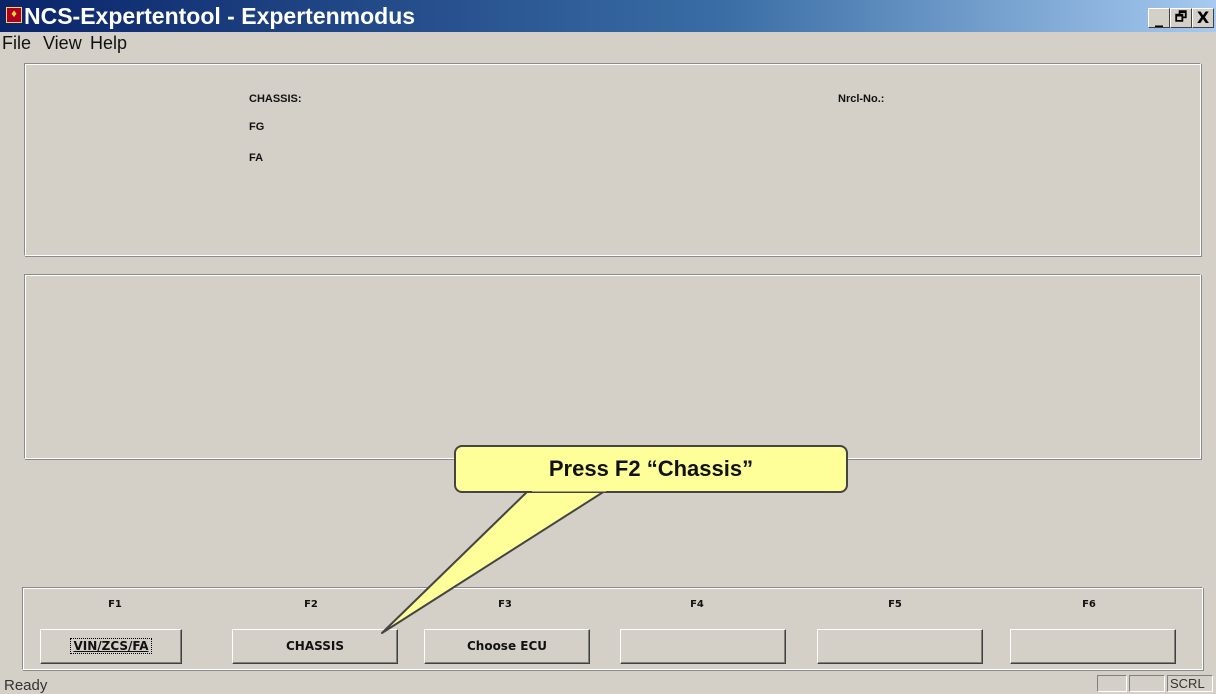  I want to click on chassis-button: CHASSIS, so click(315, 646).